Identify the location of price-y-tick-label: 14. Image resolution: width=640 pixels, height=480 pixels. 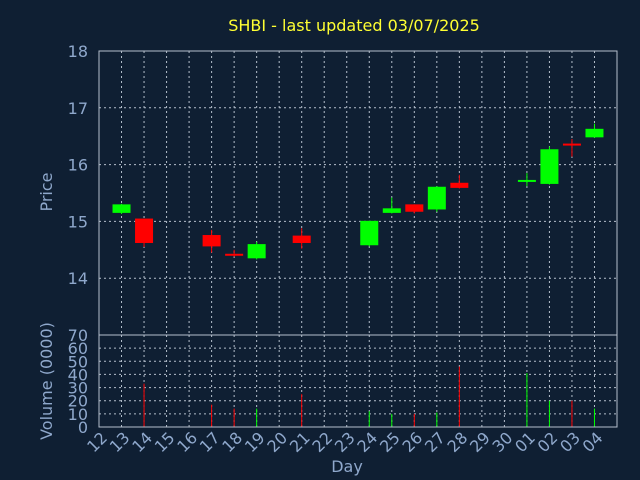
(78, 278).